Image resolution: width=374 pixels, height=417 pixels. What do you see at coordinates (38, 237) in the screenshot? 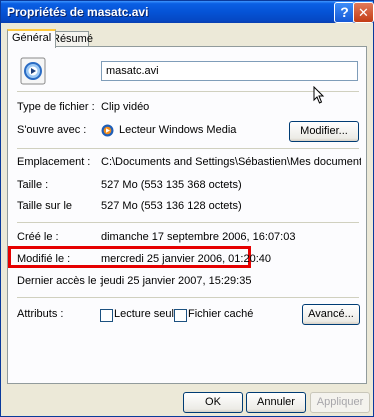
I see `created-label: Créé le :` at bounding box center [38, 237].